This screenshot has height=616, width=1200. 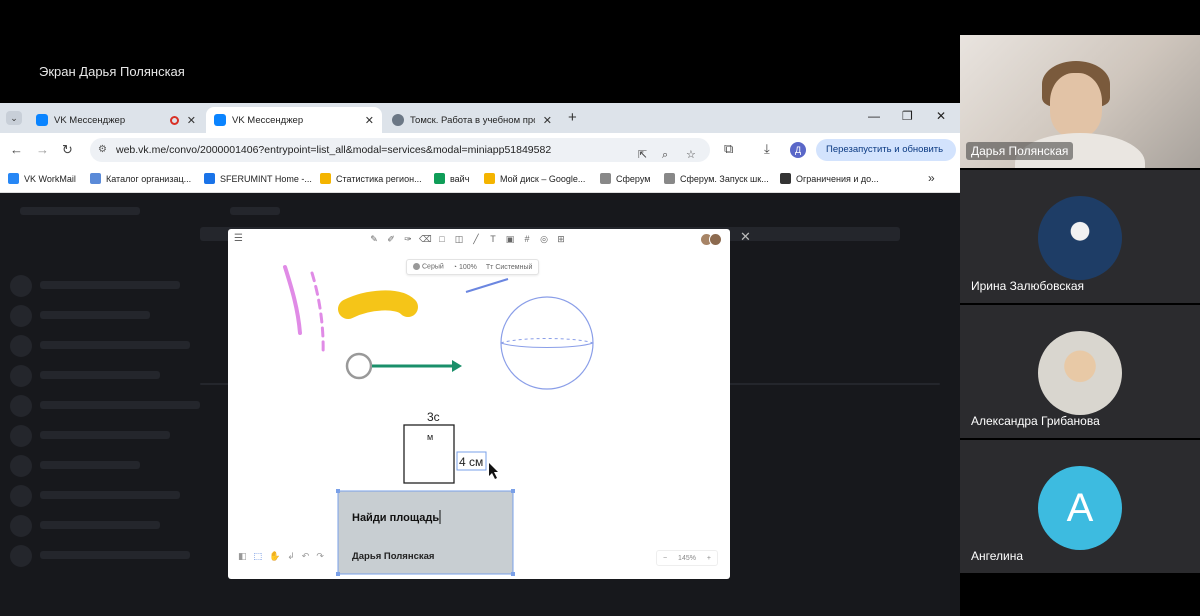 What do you see at coordinates (931, 178) in the screenshot?
I see `more-bookmarks-icon: »` at bounding box center [931, 178].